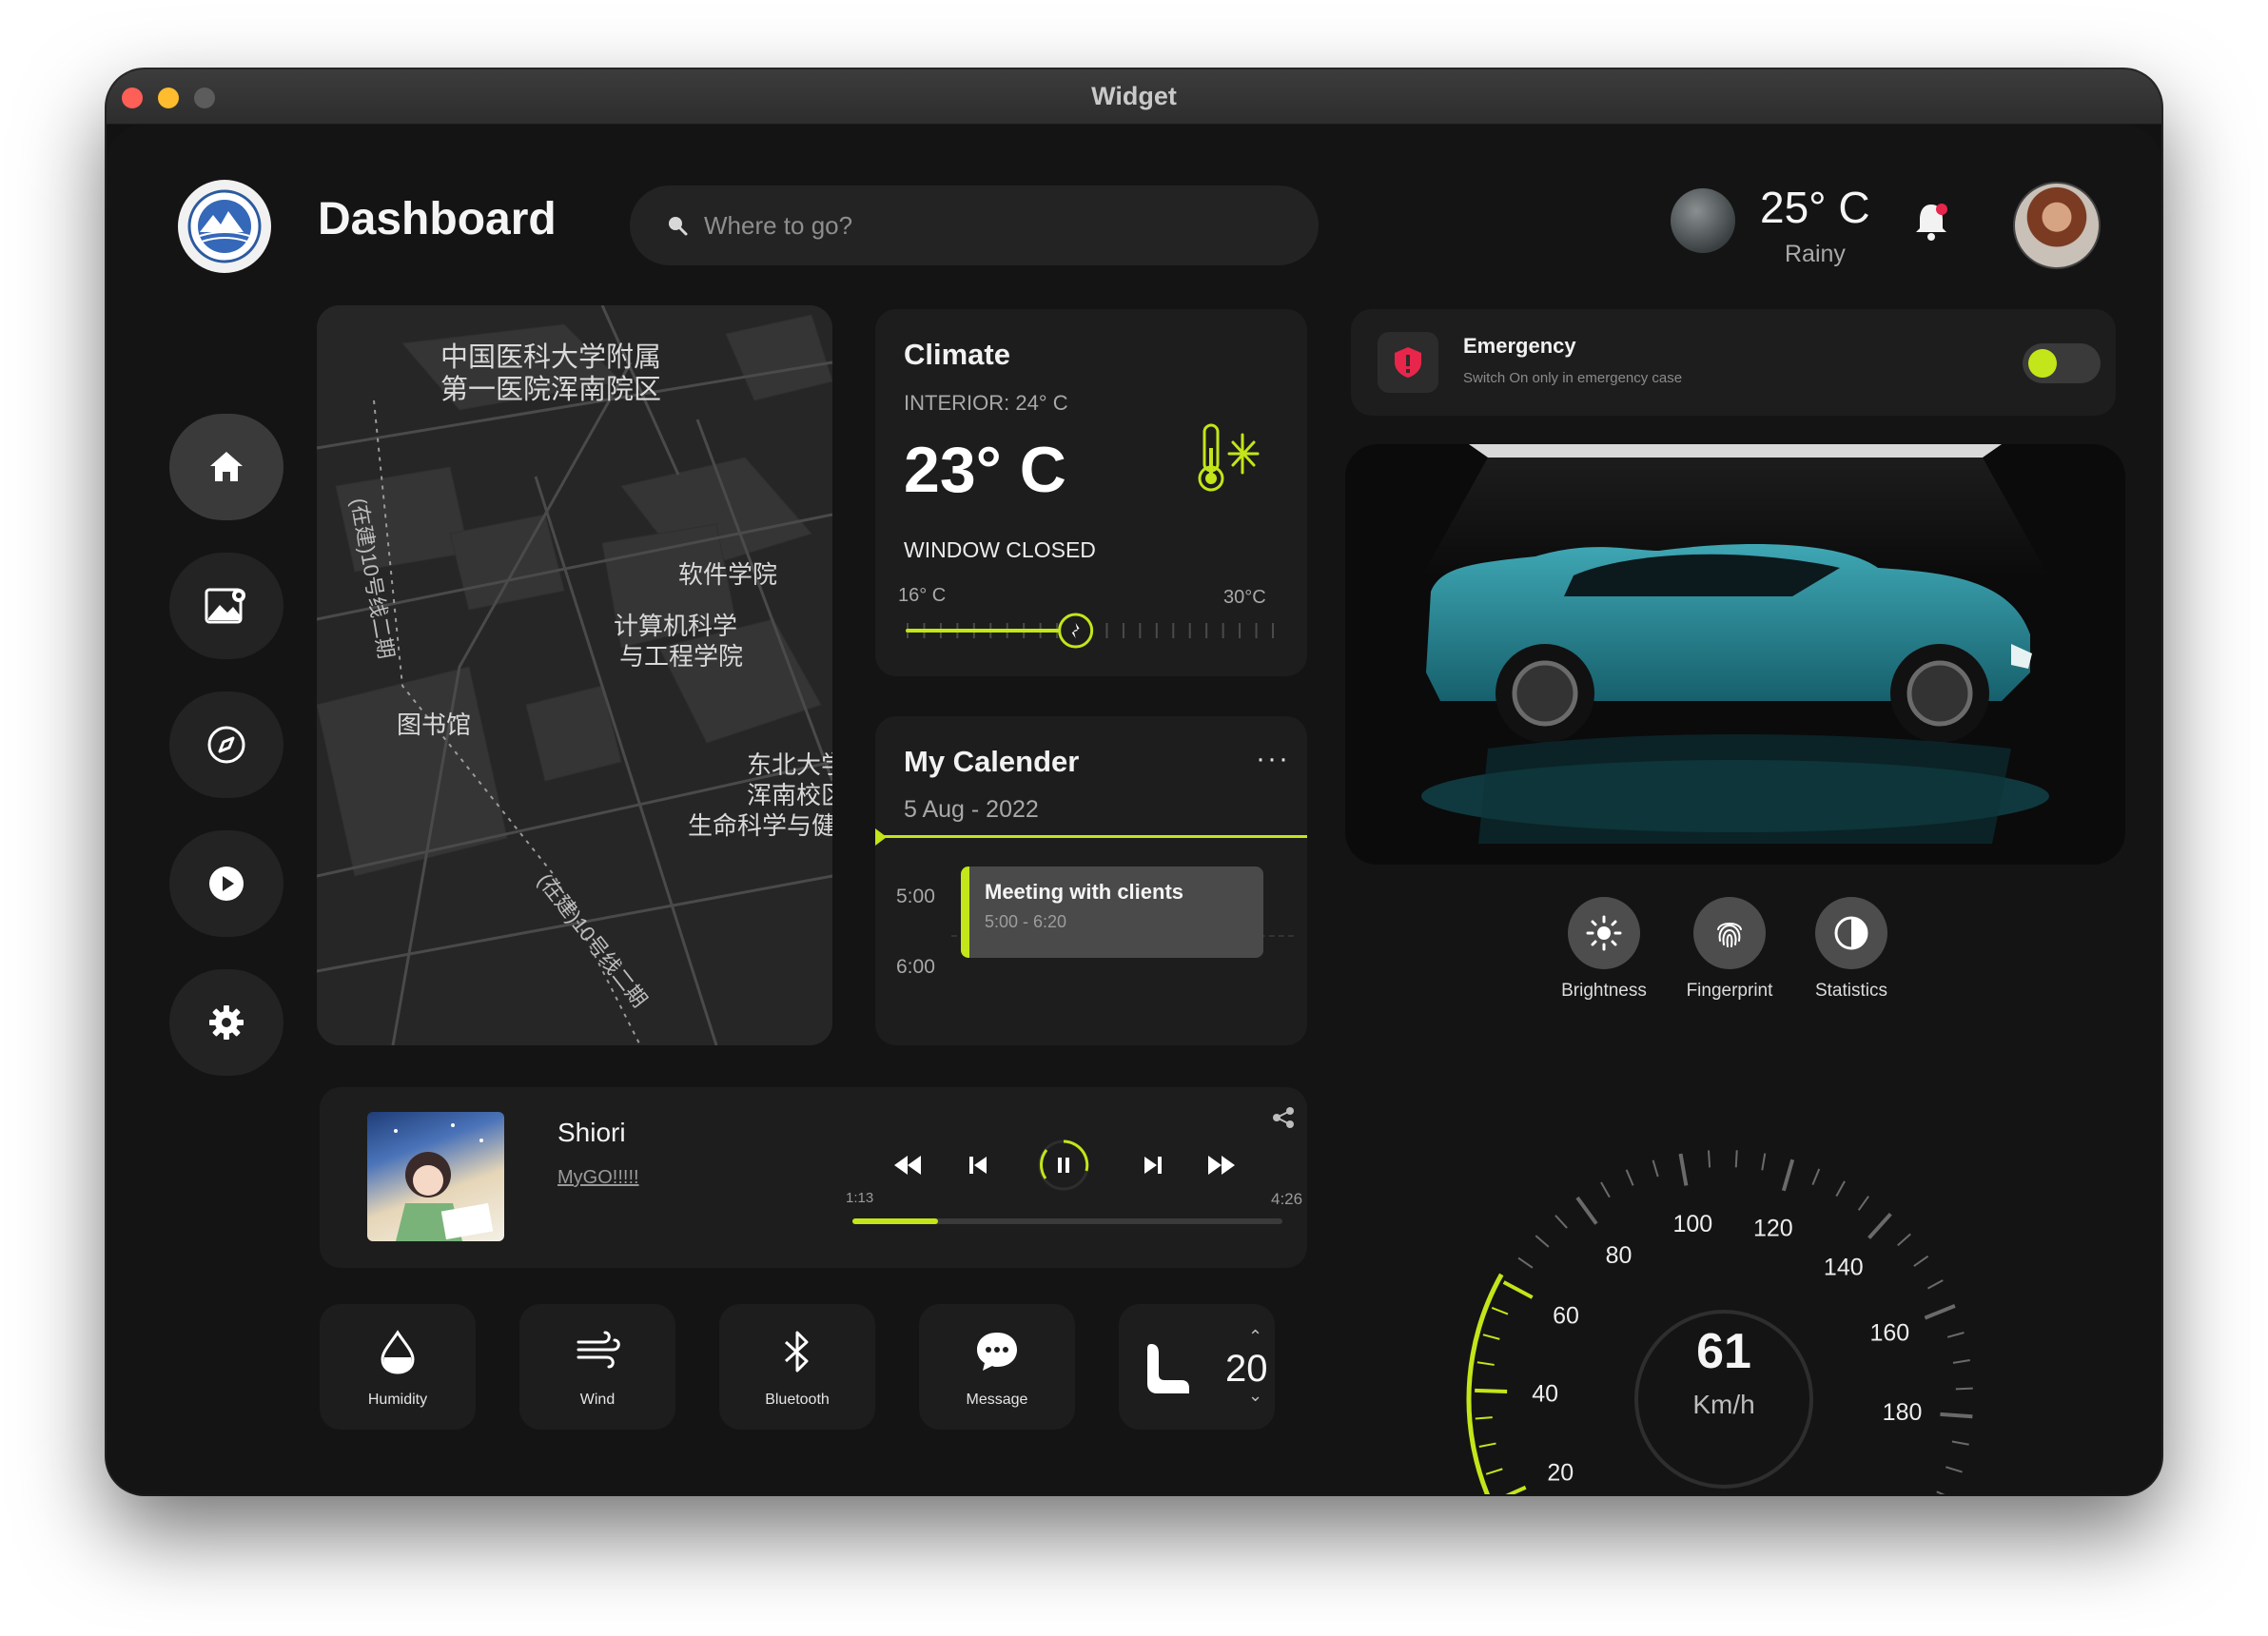 Image resolution: width=2268 pixels, height=1636 pixels. What do you see at coordinates (1221, 1167) in the screenshot?
I see `fast-forward-button` at bounding box center [1221, 1167].